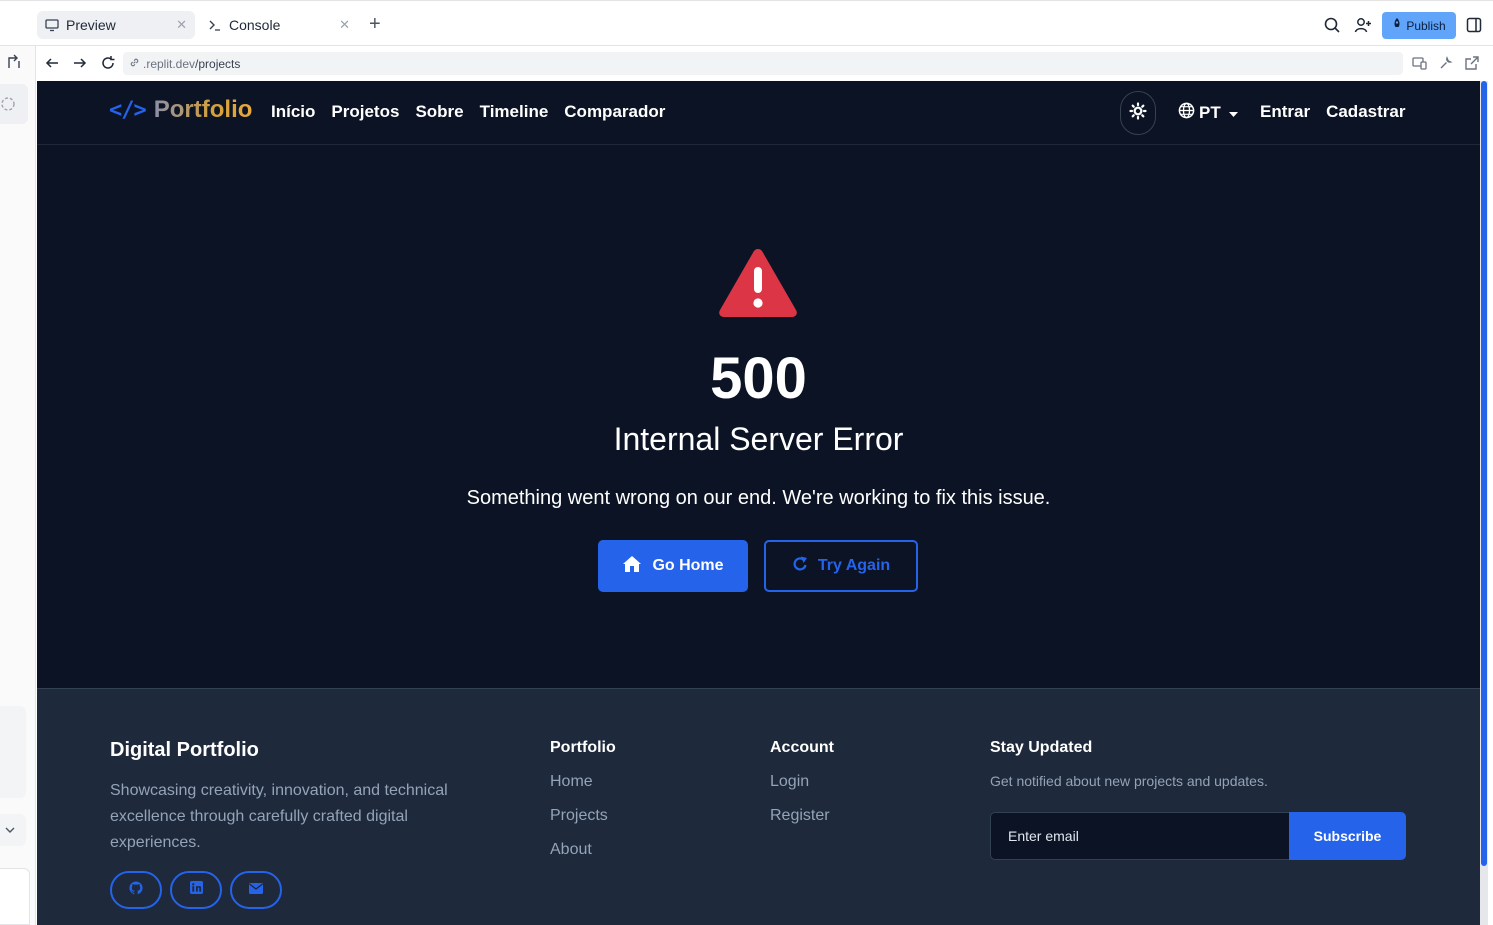 The height and width of the screenshot is (925, 1493). I want to click on globe-icon, so click(1186, 113).